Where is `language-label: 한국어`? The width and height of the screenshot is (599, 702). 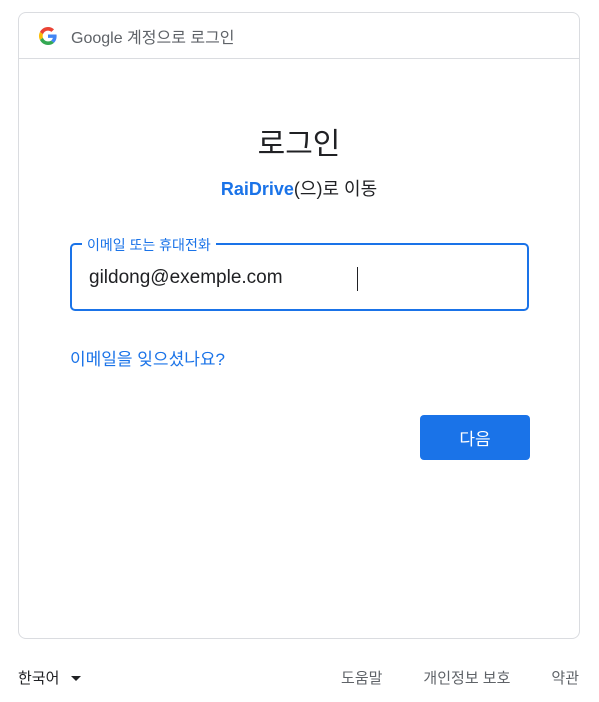
language-label: 한국어 is located at coordinates (39, 678).